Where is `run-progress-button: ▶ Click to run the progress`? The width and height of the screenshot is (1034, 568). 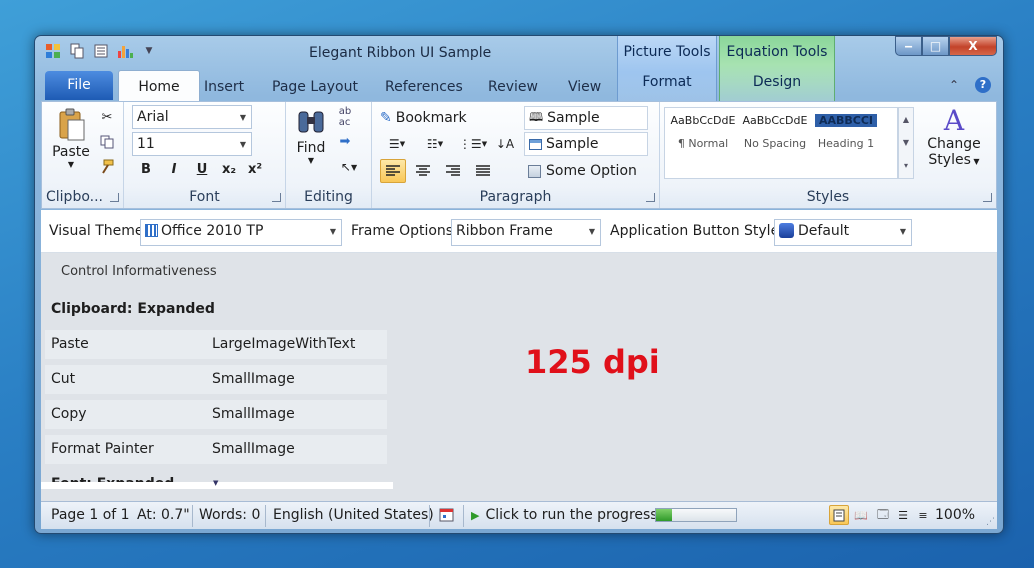
run-progress-button: ▶ Click to run the progress is located at coordinates (564, 515).